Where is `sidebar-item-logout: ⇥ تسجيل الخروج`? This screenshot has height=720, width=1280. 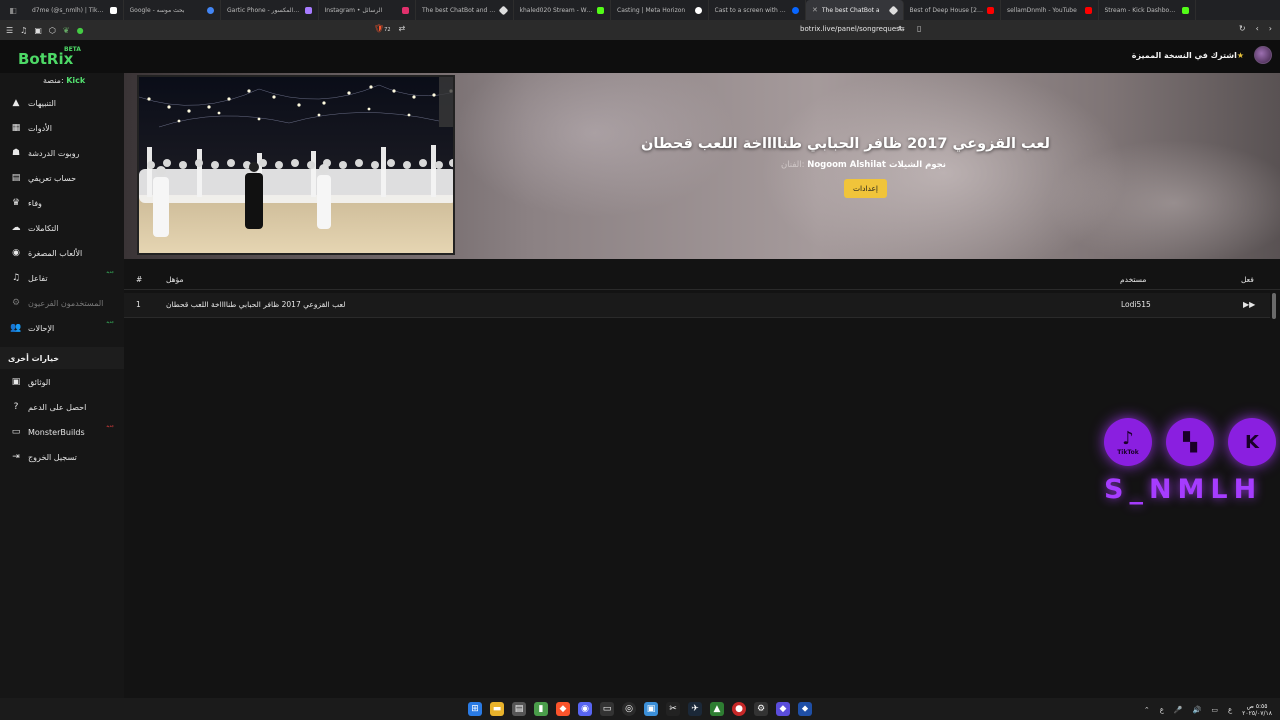
sidebar-item-logout: ⇥ تسجيل الخروج is located at coordinates (65, 457).